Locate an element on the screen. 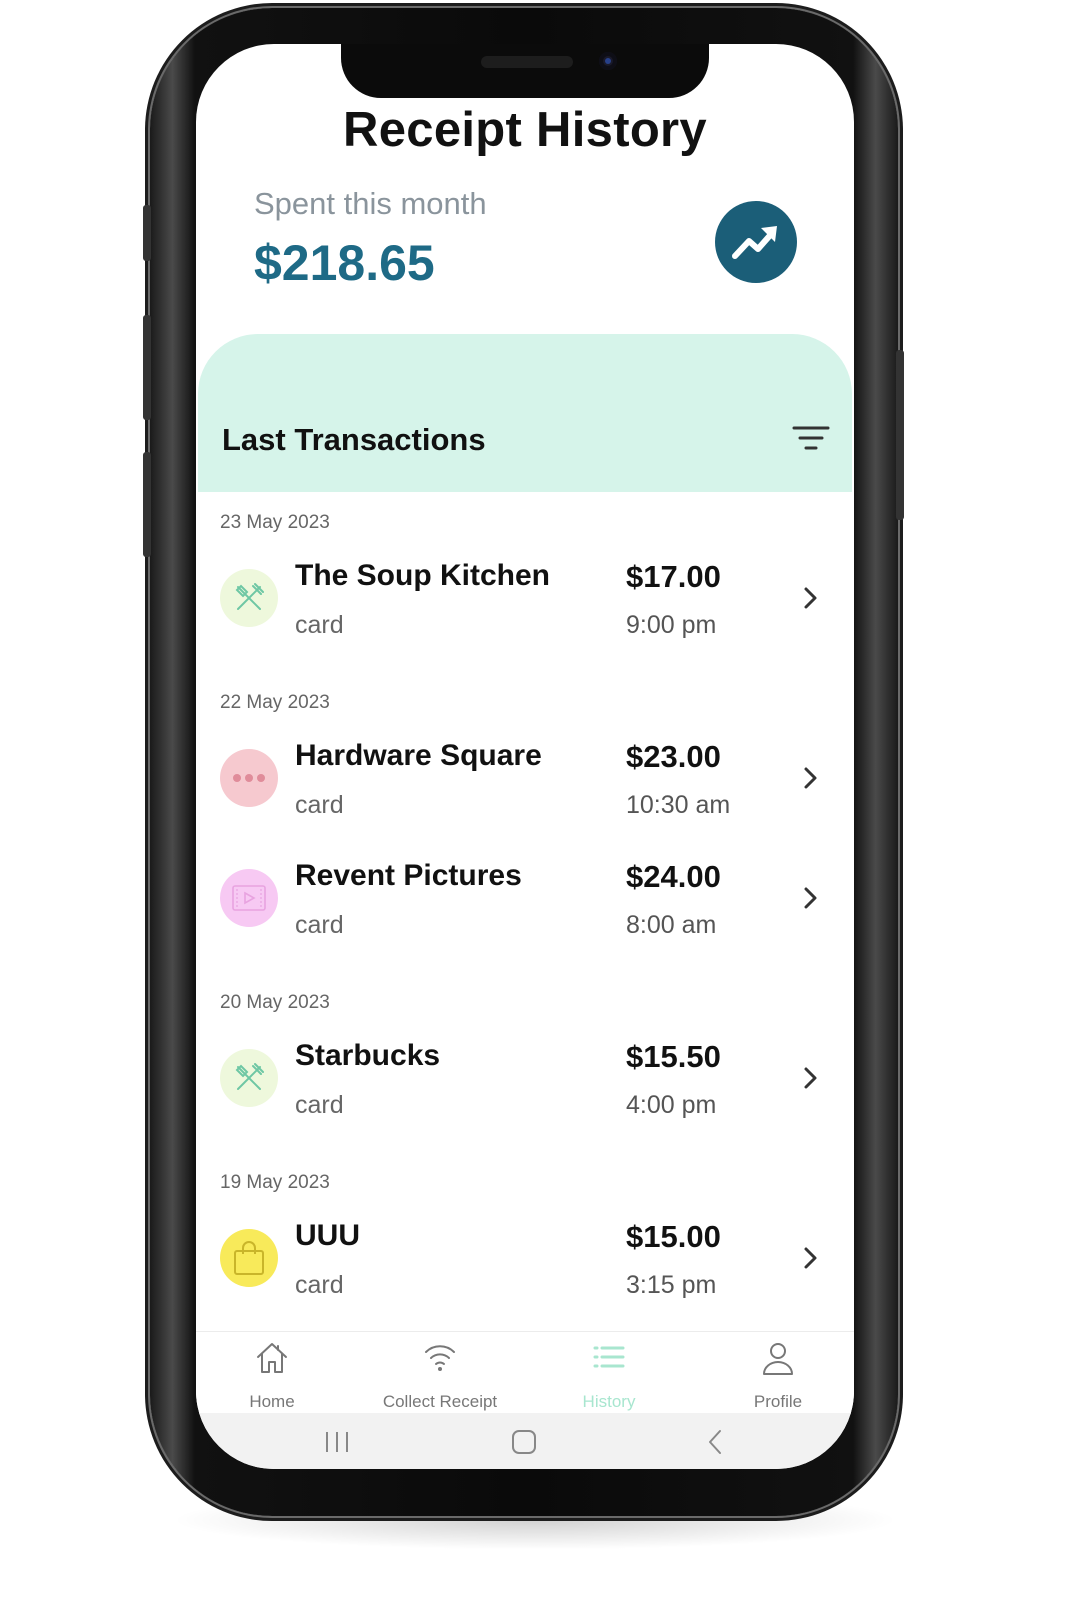  merchant-name: Hardware Square is located at coordinates (418, 755).